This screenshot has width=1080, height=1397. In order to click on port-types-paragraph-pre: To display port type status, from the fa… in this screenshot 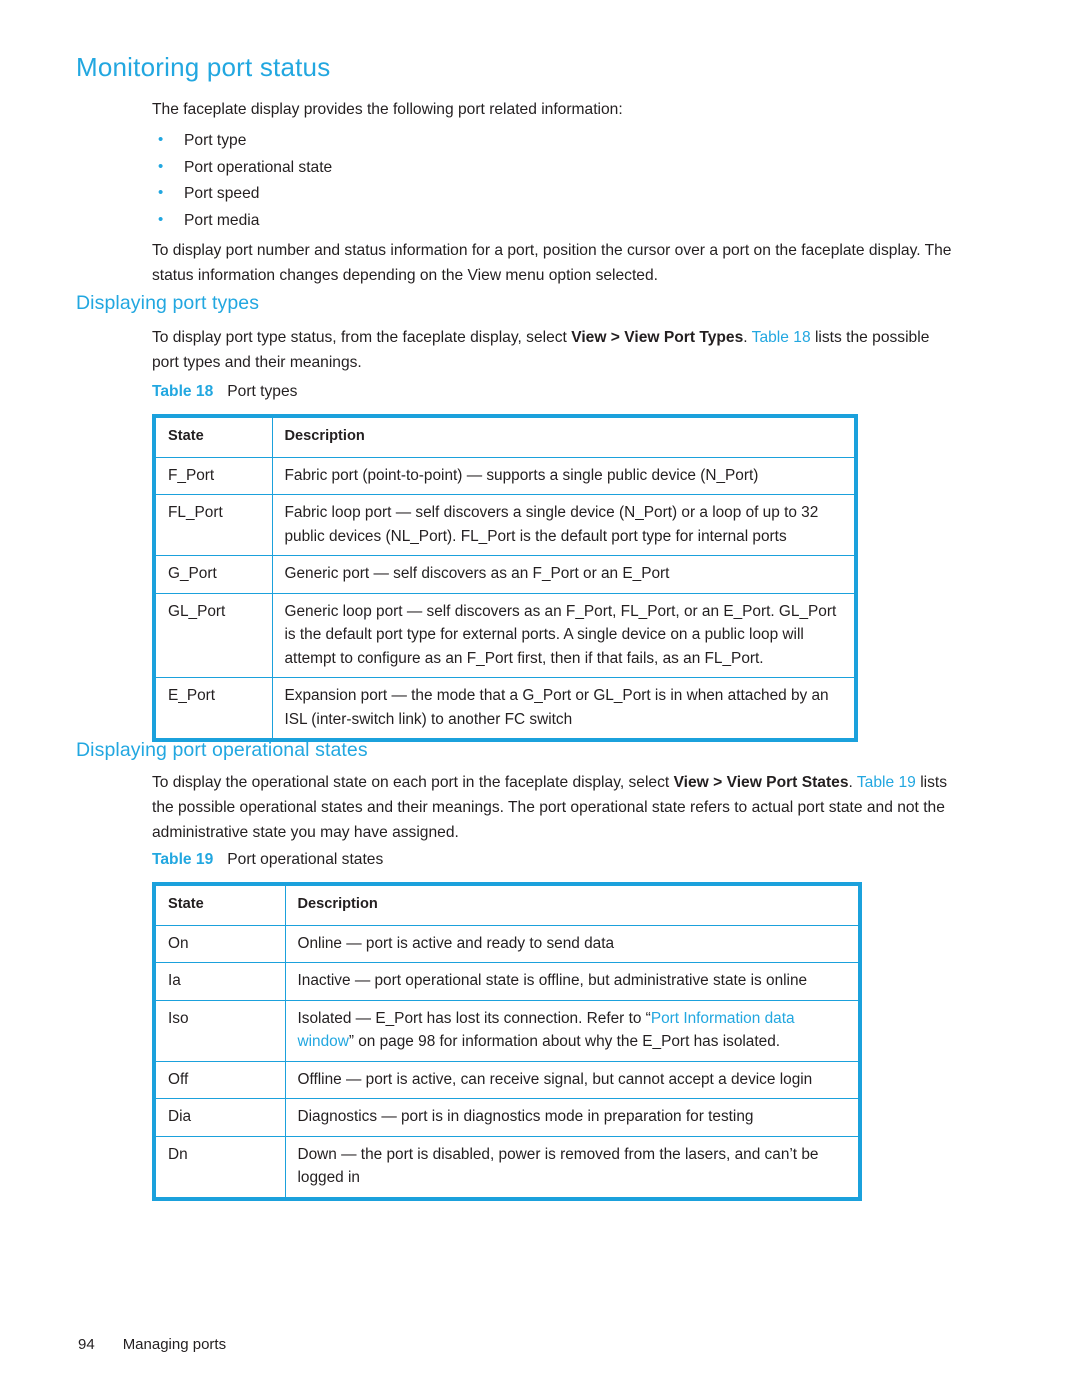, I will do `click(362, 337)`.